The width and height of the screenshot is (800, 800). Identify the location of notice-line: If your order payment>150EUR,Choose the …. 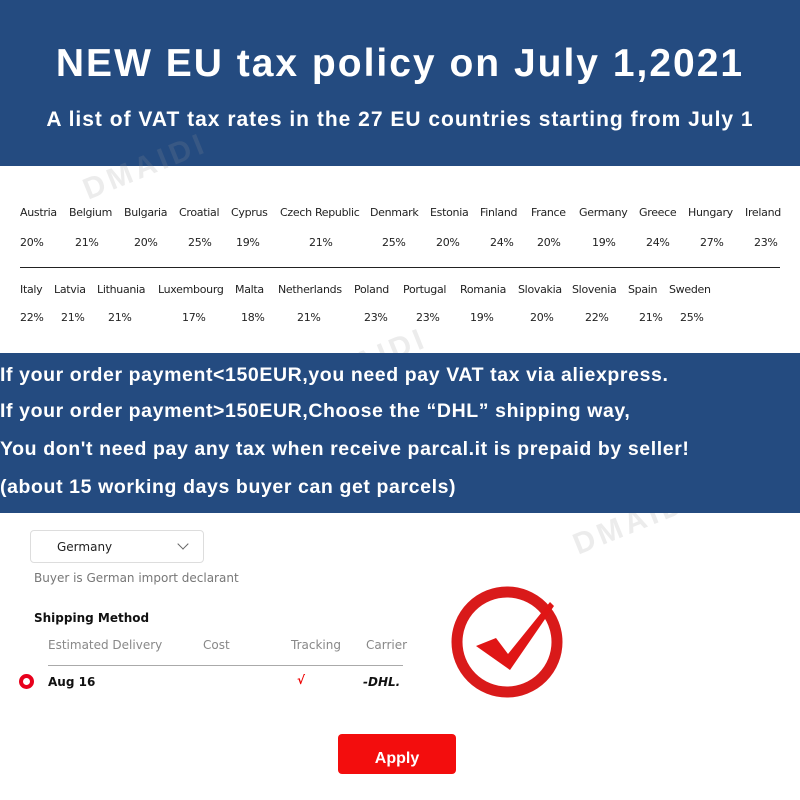
(315, 411).